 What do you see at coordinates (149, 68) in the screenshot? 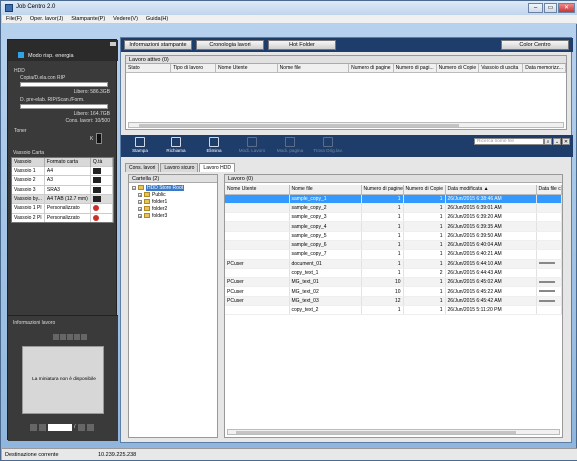
I see `col-status: Stato` at bounding box center [149, 68].